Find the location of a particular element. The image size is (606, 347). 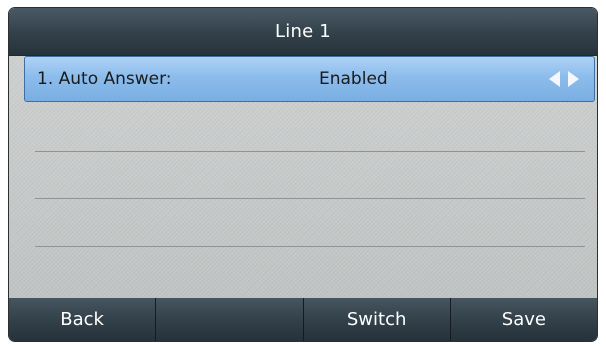

title-bar: Line 1 is located at coordinates (303, 32).